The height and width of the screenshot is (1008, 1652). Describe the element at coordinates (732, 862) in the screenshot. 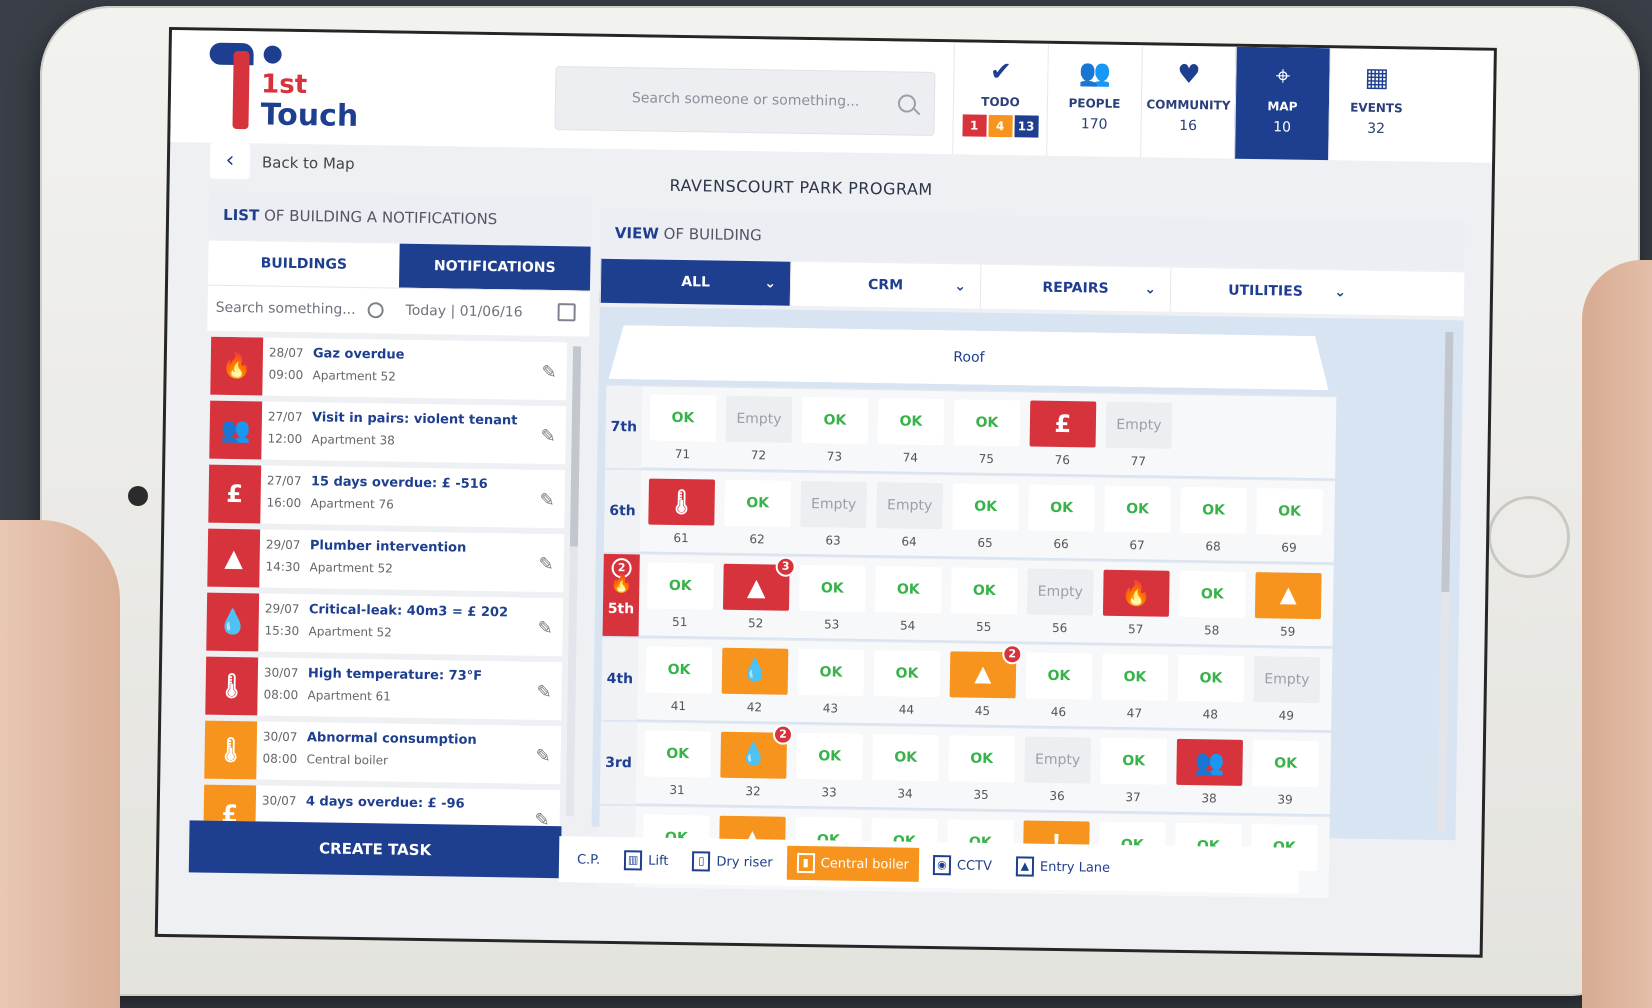

I see `legend-dry-riser: ▯ Dry riser` at that location.